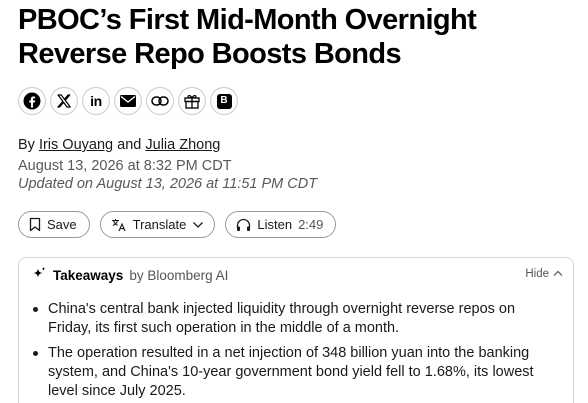  I want to click on save-label: Save, so click(62, 224).